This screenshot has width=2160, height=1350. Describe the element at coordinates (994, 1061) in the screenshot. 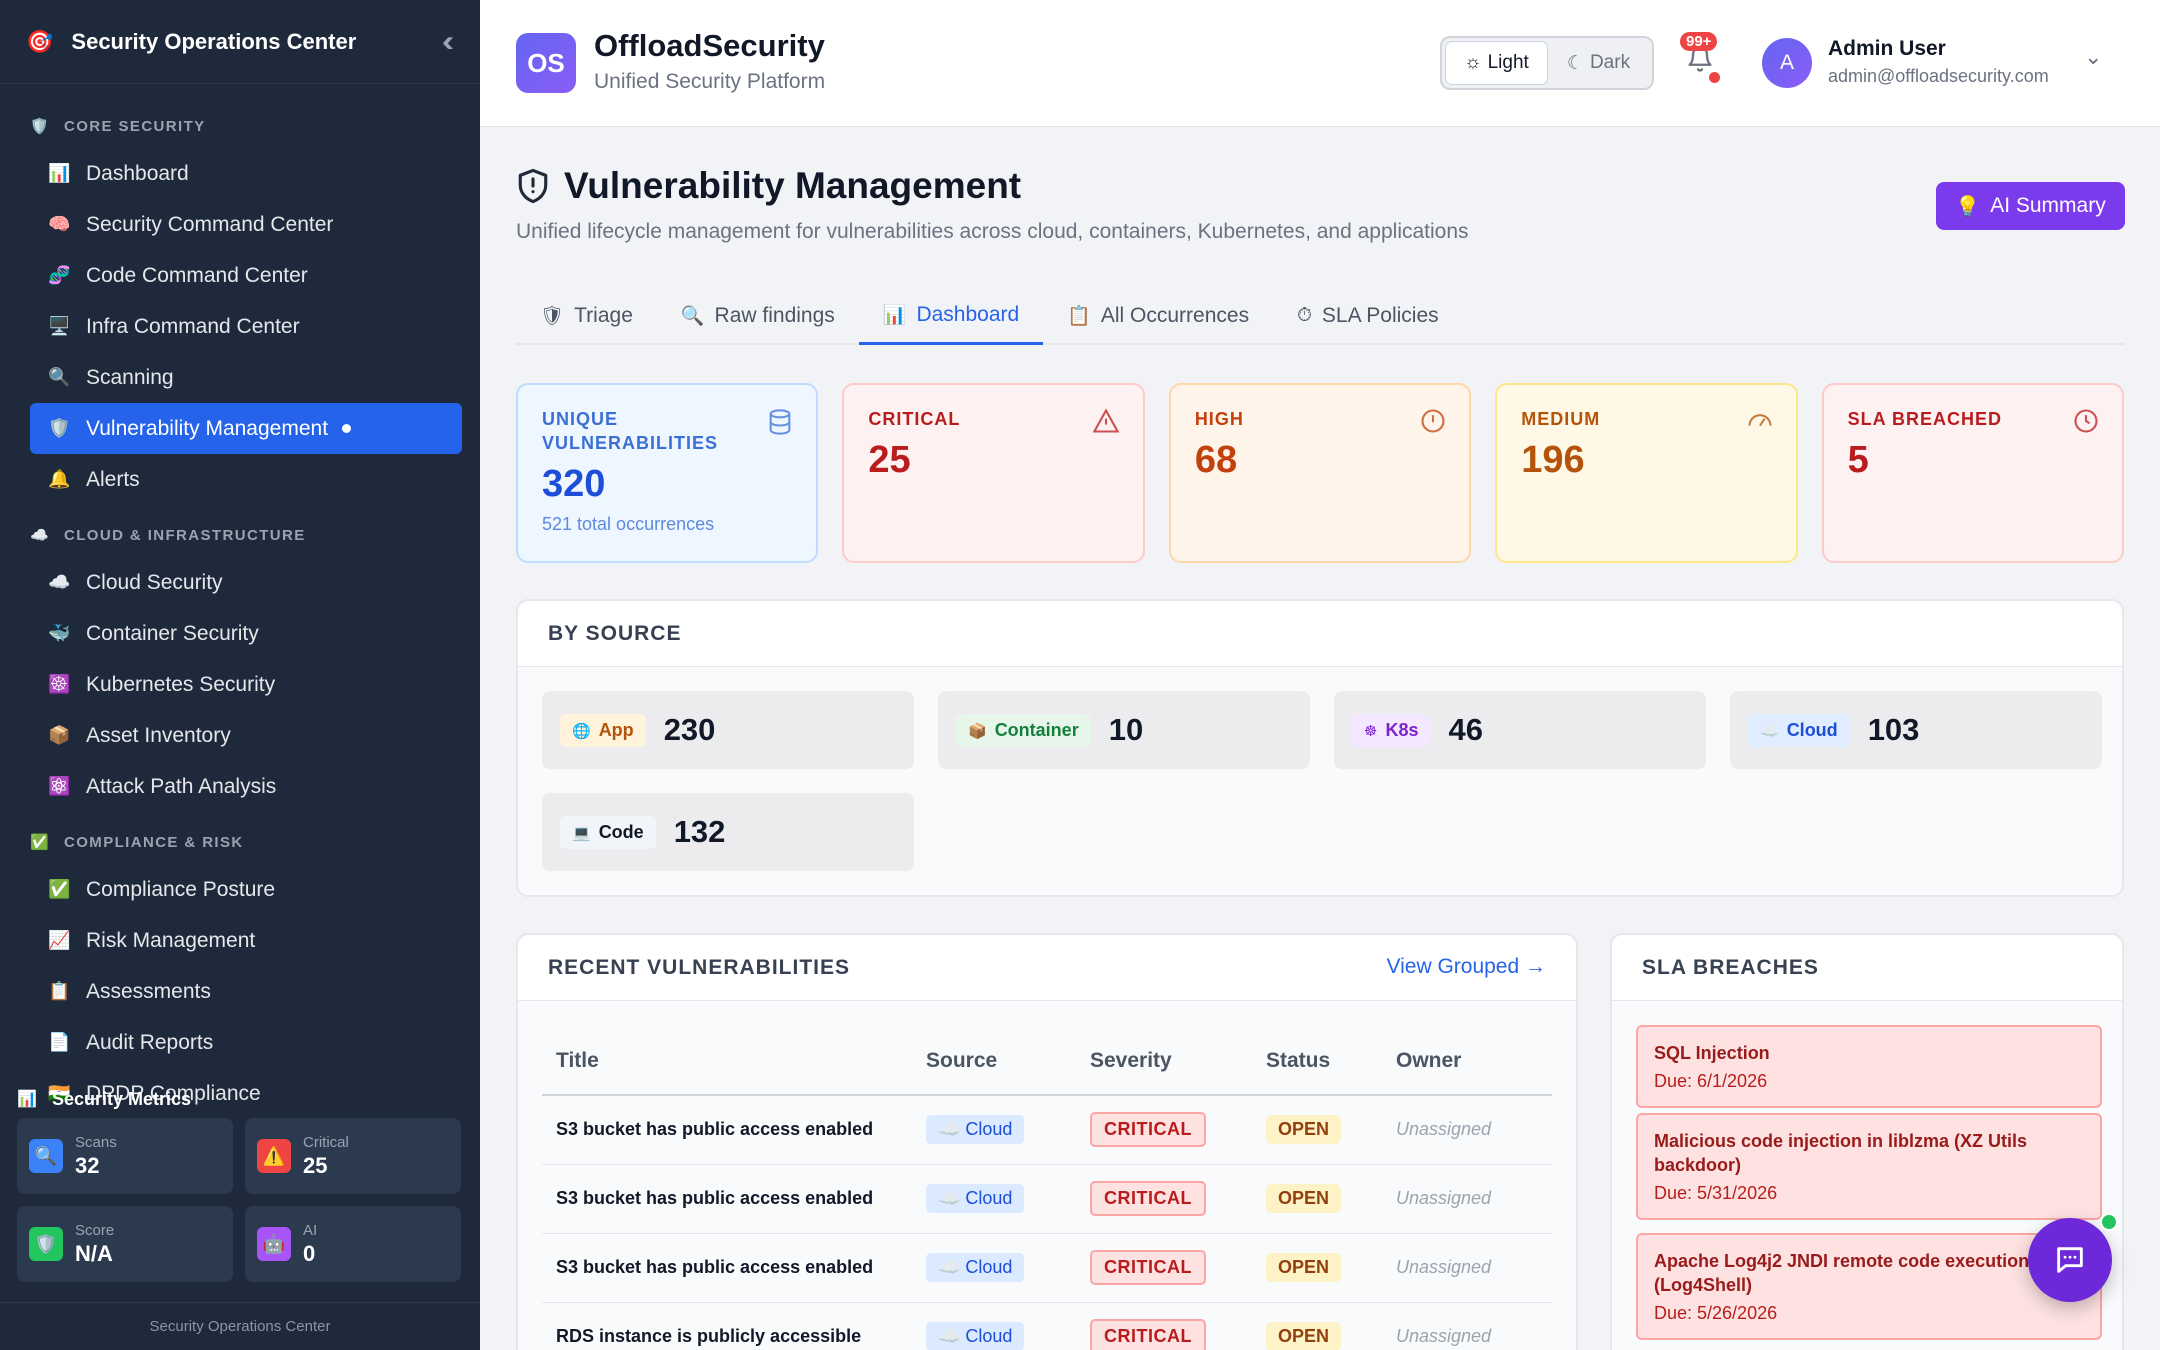

I see `column-header-source: Source` at that location.